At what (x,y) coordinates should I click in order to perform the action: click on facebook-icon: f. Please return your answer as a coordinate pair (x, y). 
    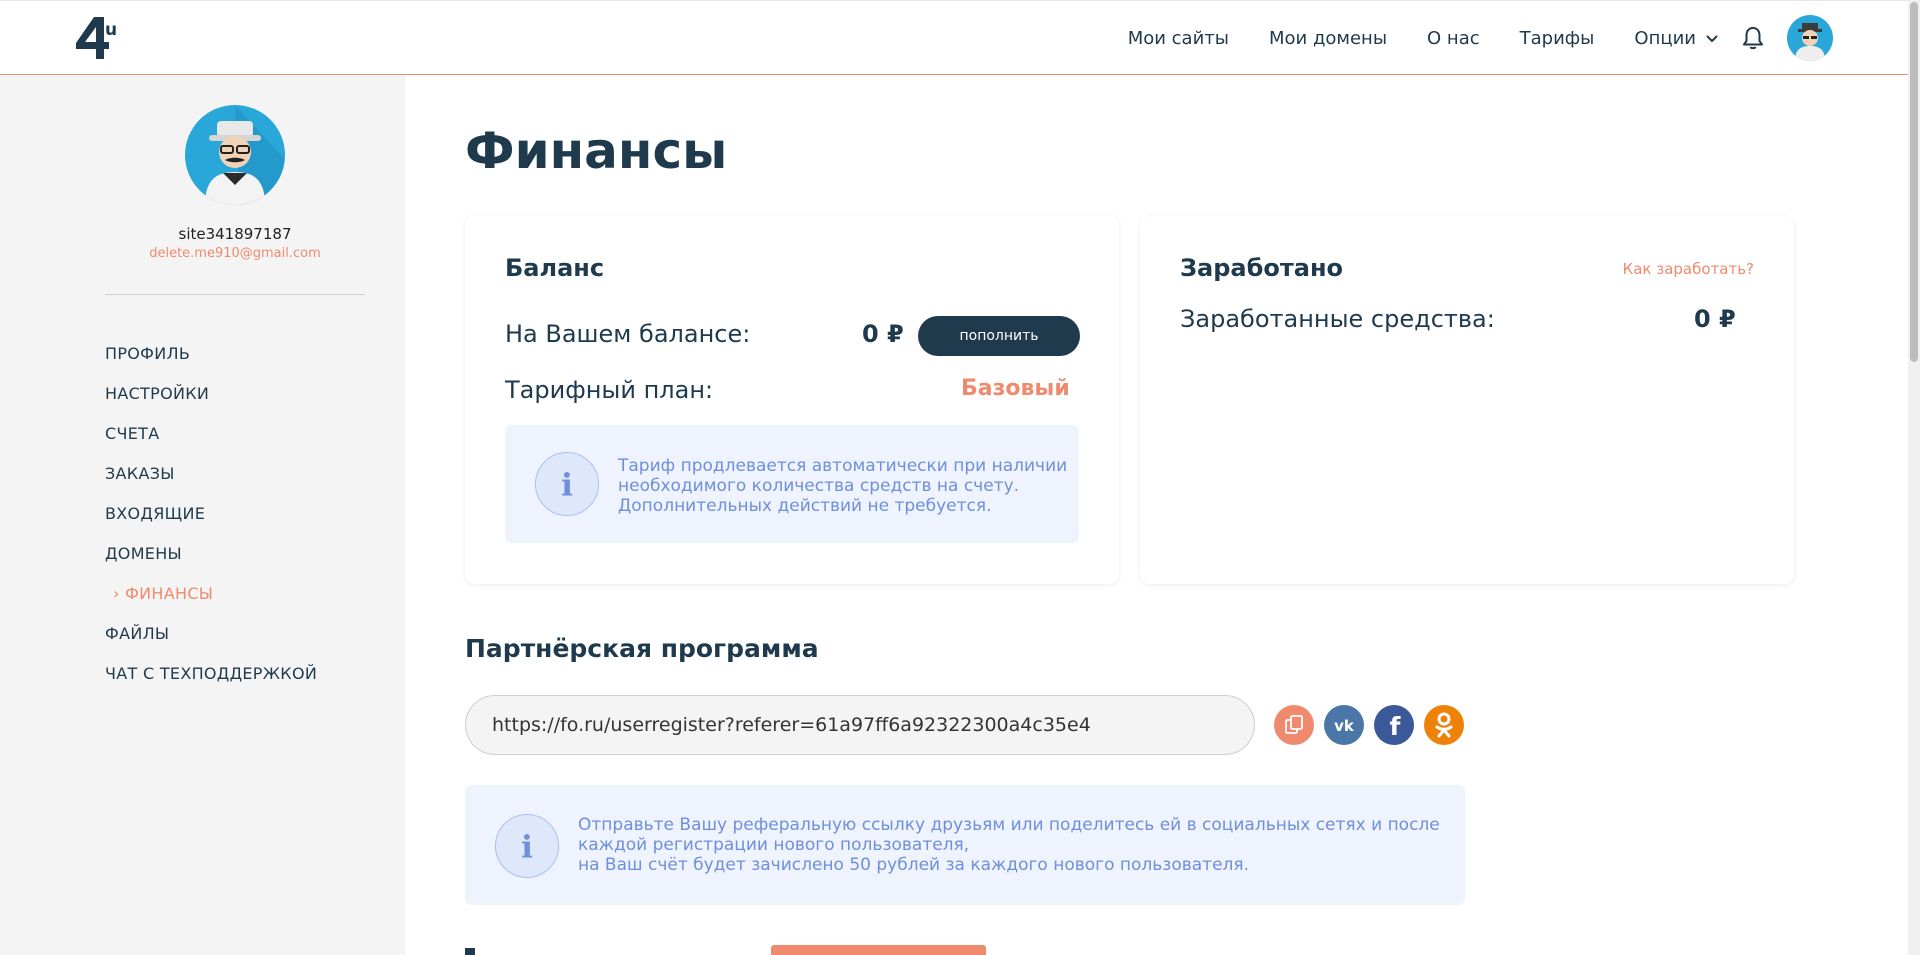
    Looking at the image, I should click on (1396, 726).